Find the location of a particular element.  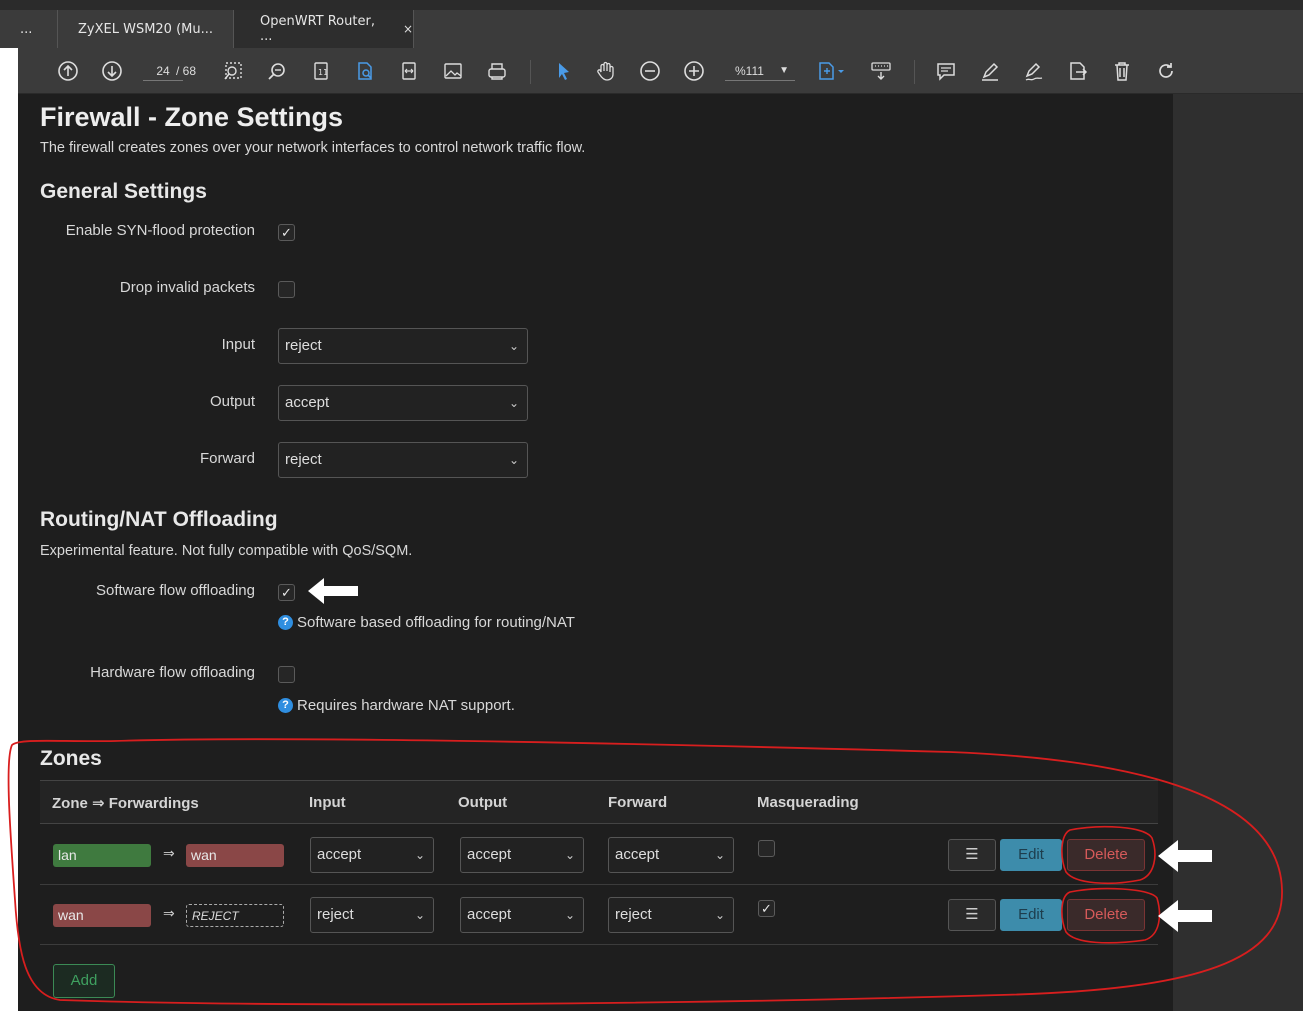

export-icon is located at coordinates (1078, 71).